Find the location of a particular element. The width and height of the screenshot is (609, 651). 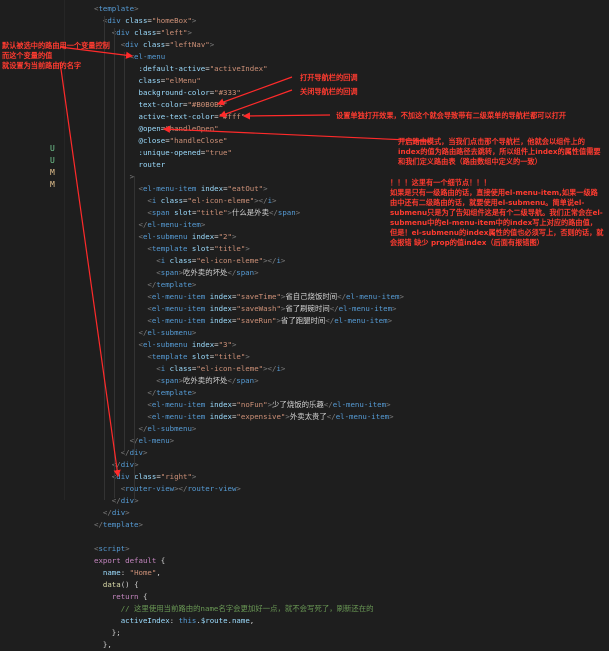

arrow-open is located at coordinates (254, 91).